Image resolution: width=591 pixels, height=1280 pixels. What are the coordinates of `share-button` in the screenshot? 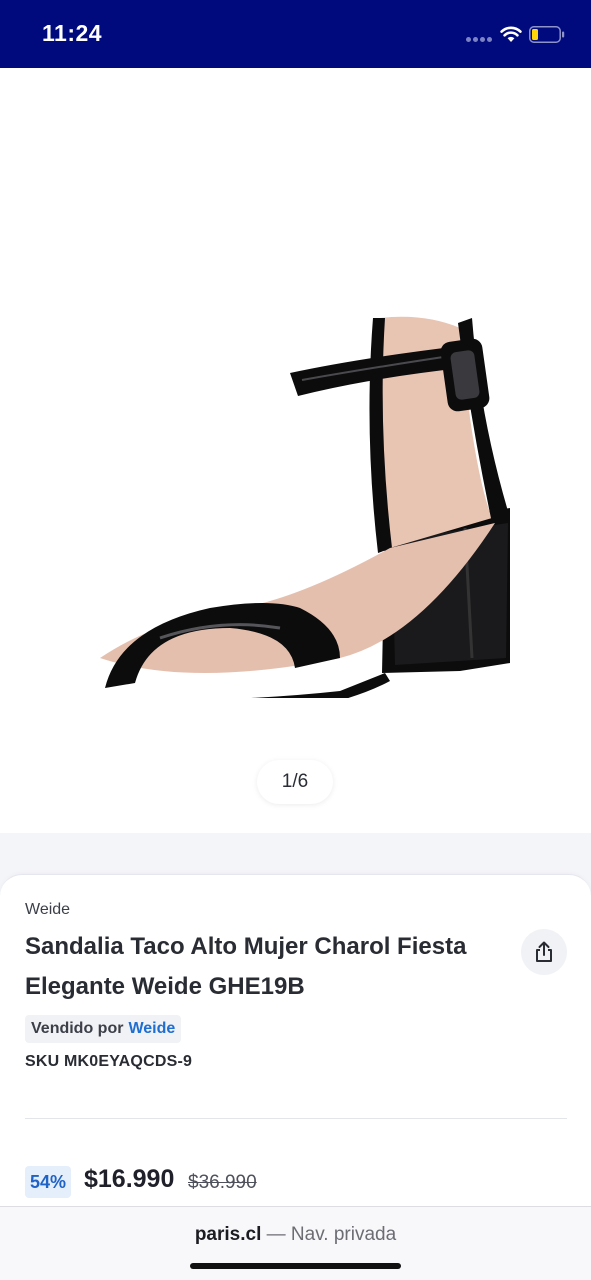 It's located at (544, 952).